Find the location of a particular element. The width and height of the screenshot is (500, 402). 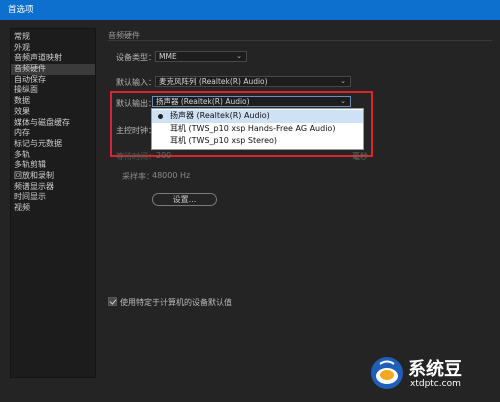

watermark-url: xtdptc.com is located at coordinates (435, 384).